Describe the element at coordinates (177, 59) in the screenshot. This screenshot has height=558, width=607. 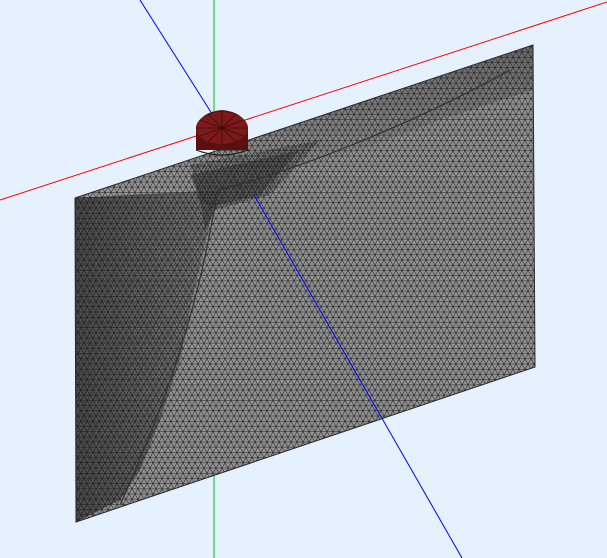
I see `z-axis-back-line` at that location.